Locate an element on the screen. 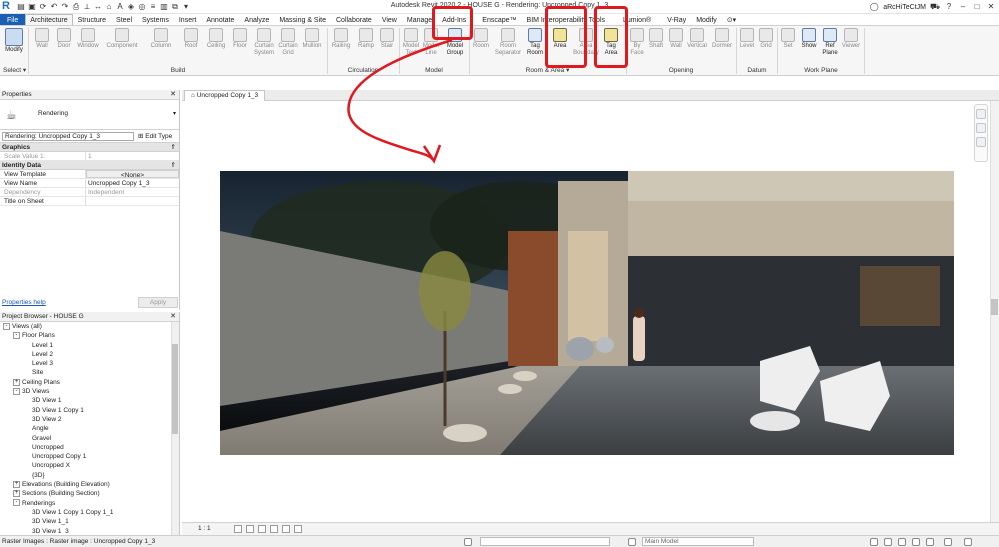  tab-view: View is located at coordinates (389, 19).